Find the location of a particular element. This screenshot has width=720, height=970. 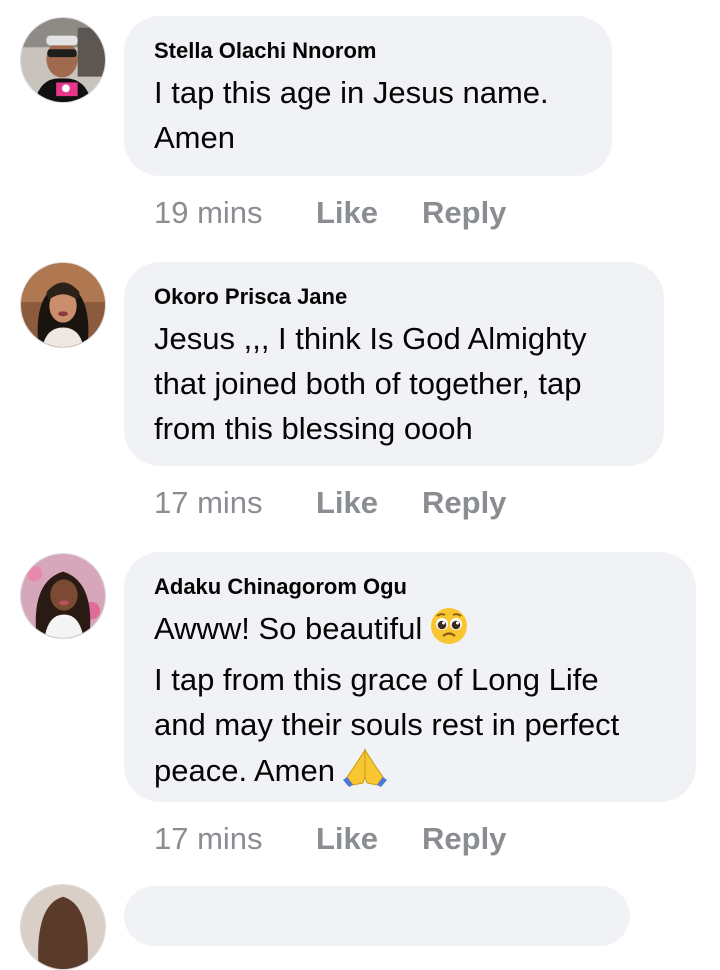

comment-text-line: from this blessing oooh is located at coordinates (313, 428).